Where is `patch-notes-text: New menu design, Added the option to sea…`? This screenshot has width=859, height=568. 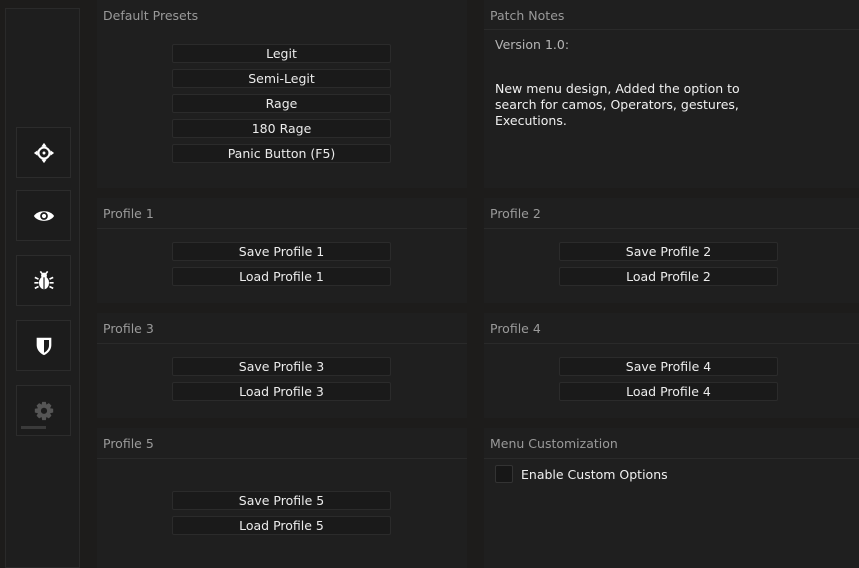 patch-notes-text: New menu design, Added the option to sea… is located at coordinates (617, 104).